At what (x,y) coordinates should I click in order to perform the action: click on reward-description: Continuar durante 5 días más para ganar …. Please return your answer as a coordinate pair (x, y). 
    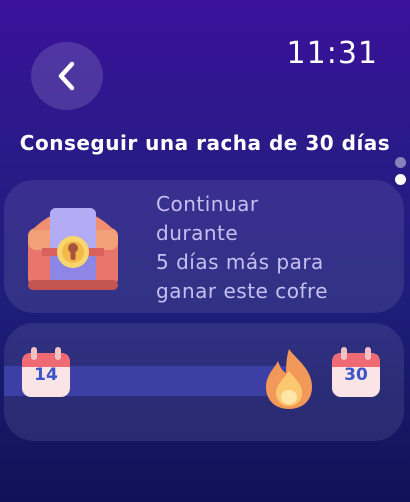
    Looking at the image, I should click on (274, 248).